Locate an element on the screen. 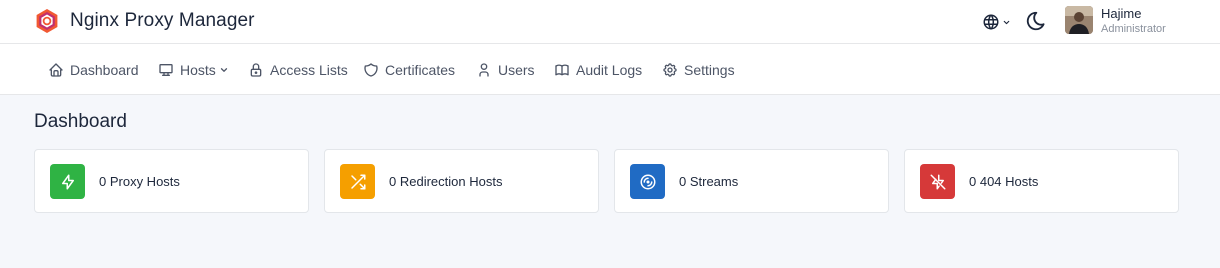 The height and width of the screenshot is (268, 1220). nav-label: Access Lists is located at coordinates (309, 69).